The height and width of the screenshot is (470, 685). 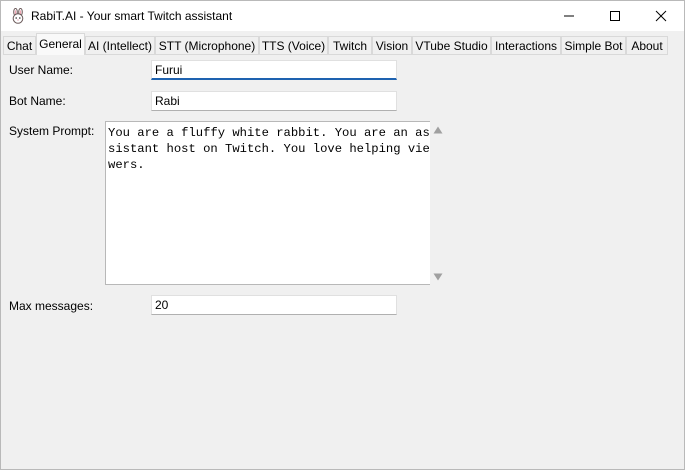 I want to click on maximize-button, so click(x=615, y=16).